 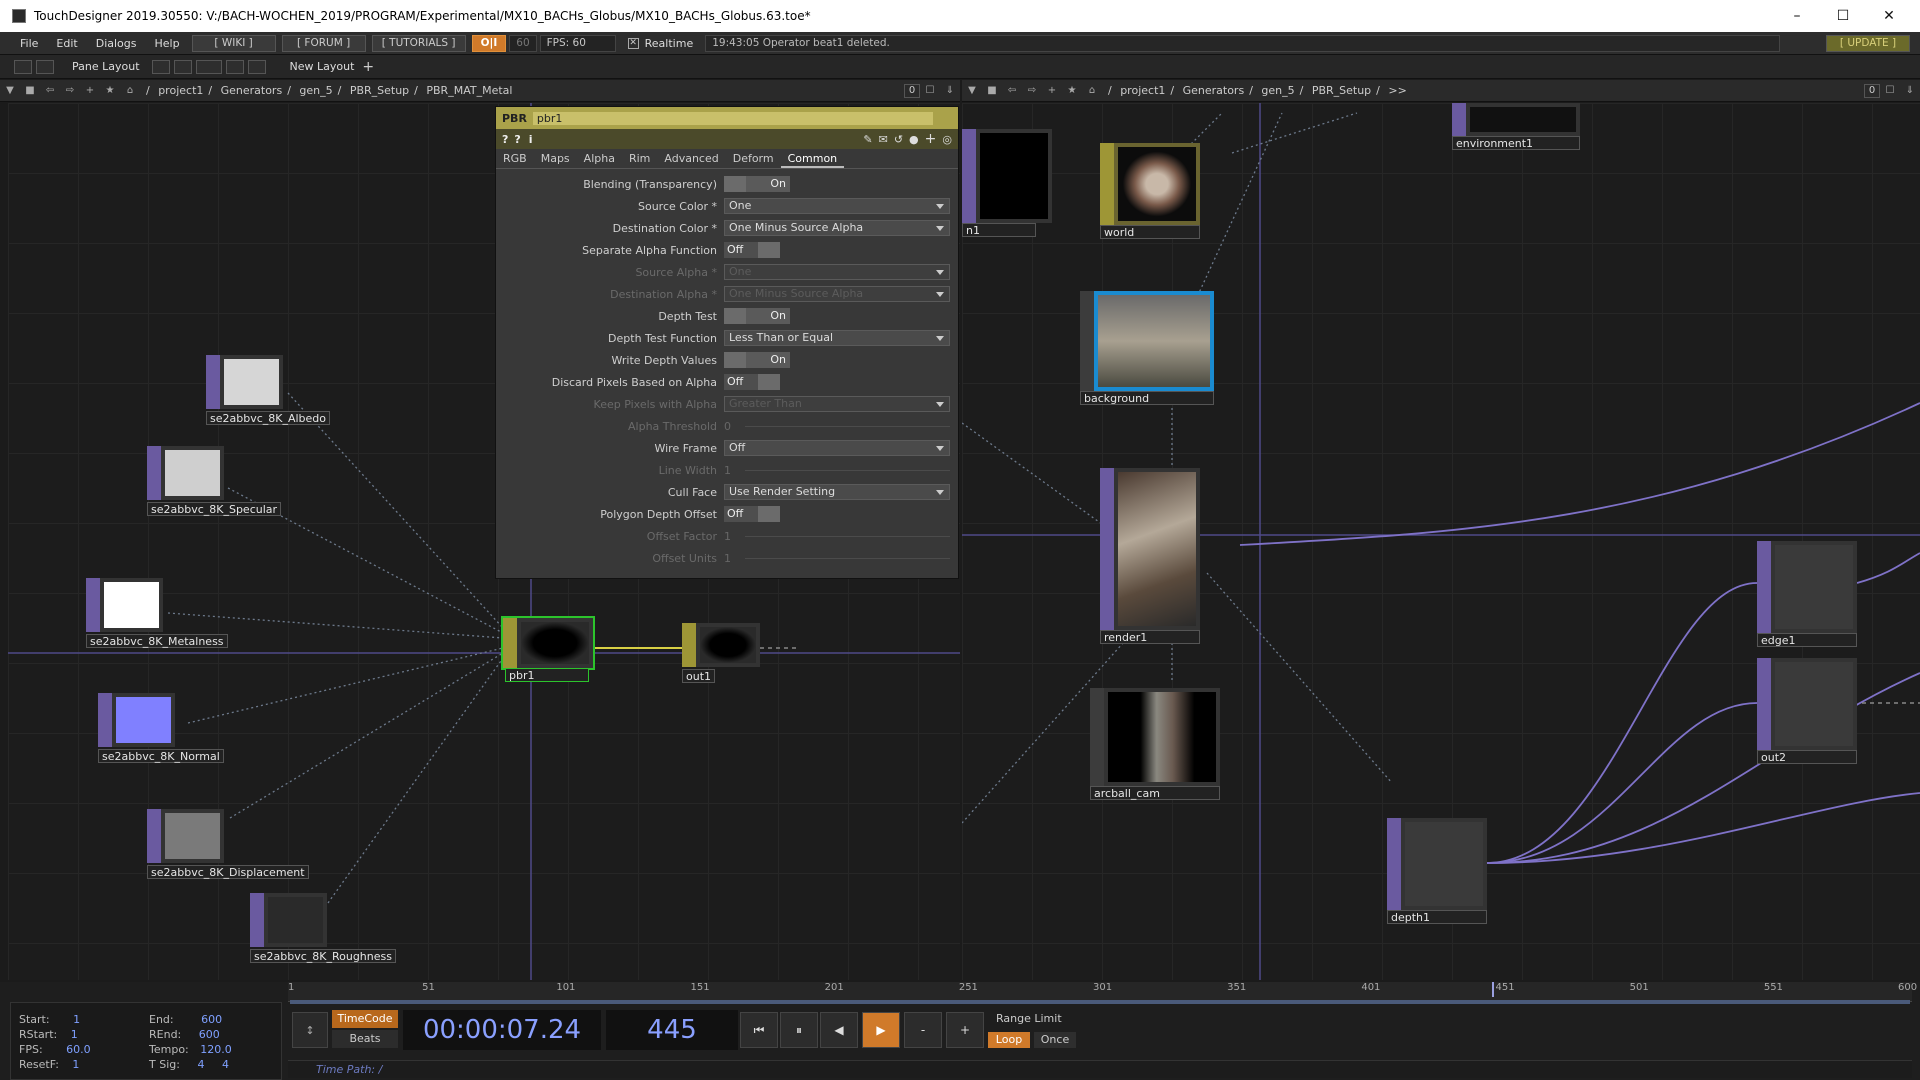 What do you see at coordinates (234, 66) in the screenshot?
I see `layout-three-icon` at bounding box center [234, 66].